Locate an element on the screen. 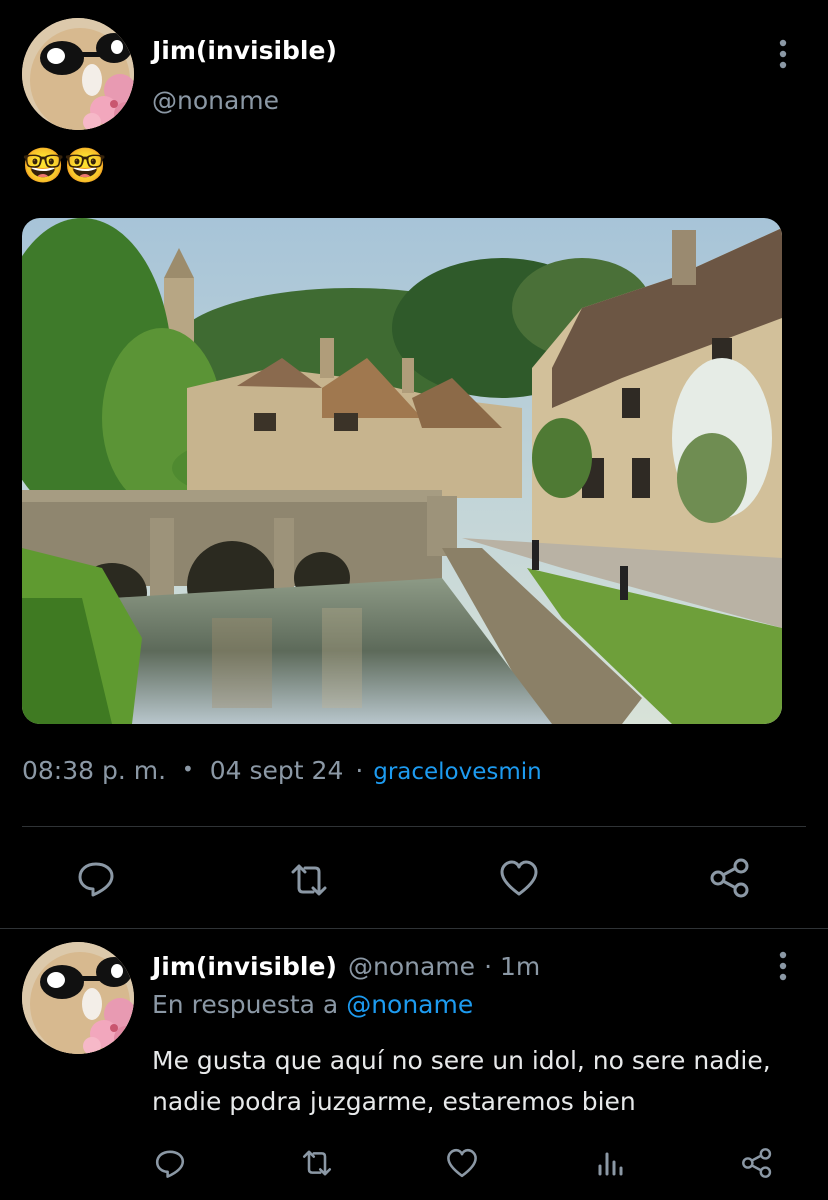  reply-author-handle: @noname is located at coordinates (411, 966).